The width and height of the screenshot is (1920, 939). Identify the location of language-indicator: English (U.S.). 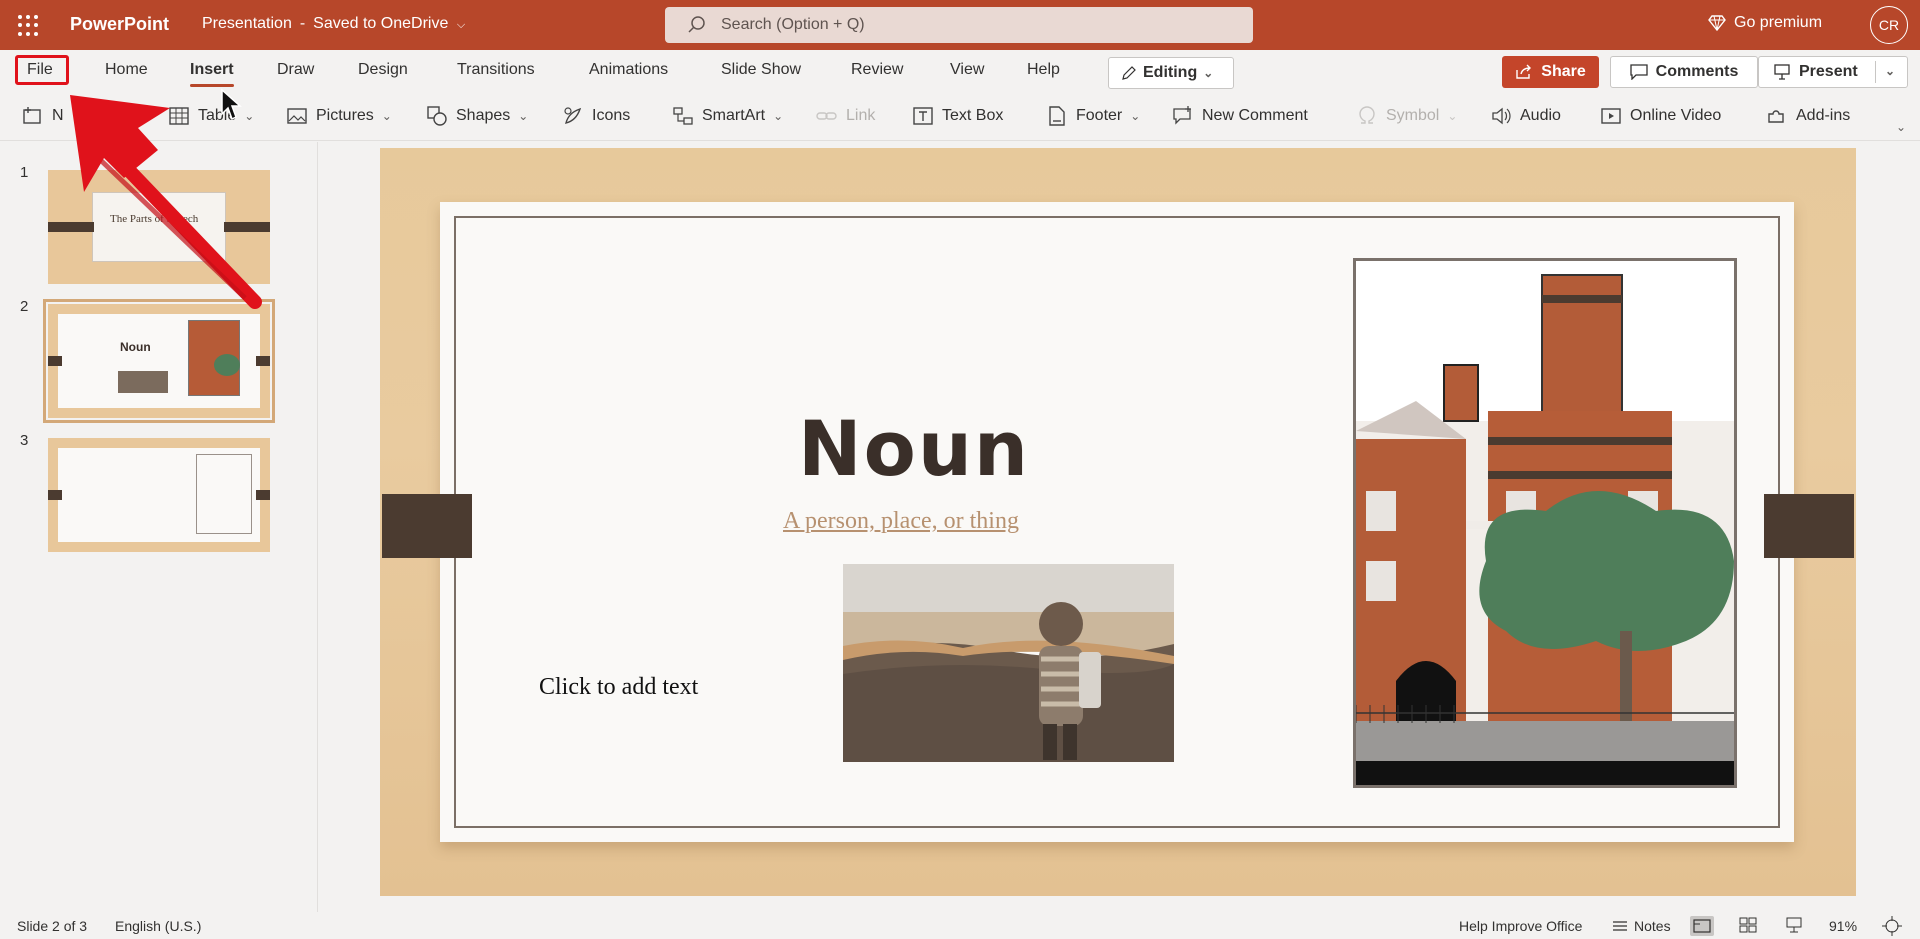
(158, 926).